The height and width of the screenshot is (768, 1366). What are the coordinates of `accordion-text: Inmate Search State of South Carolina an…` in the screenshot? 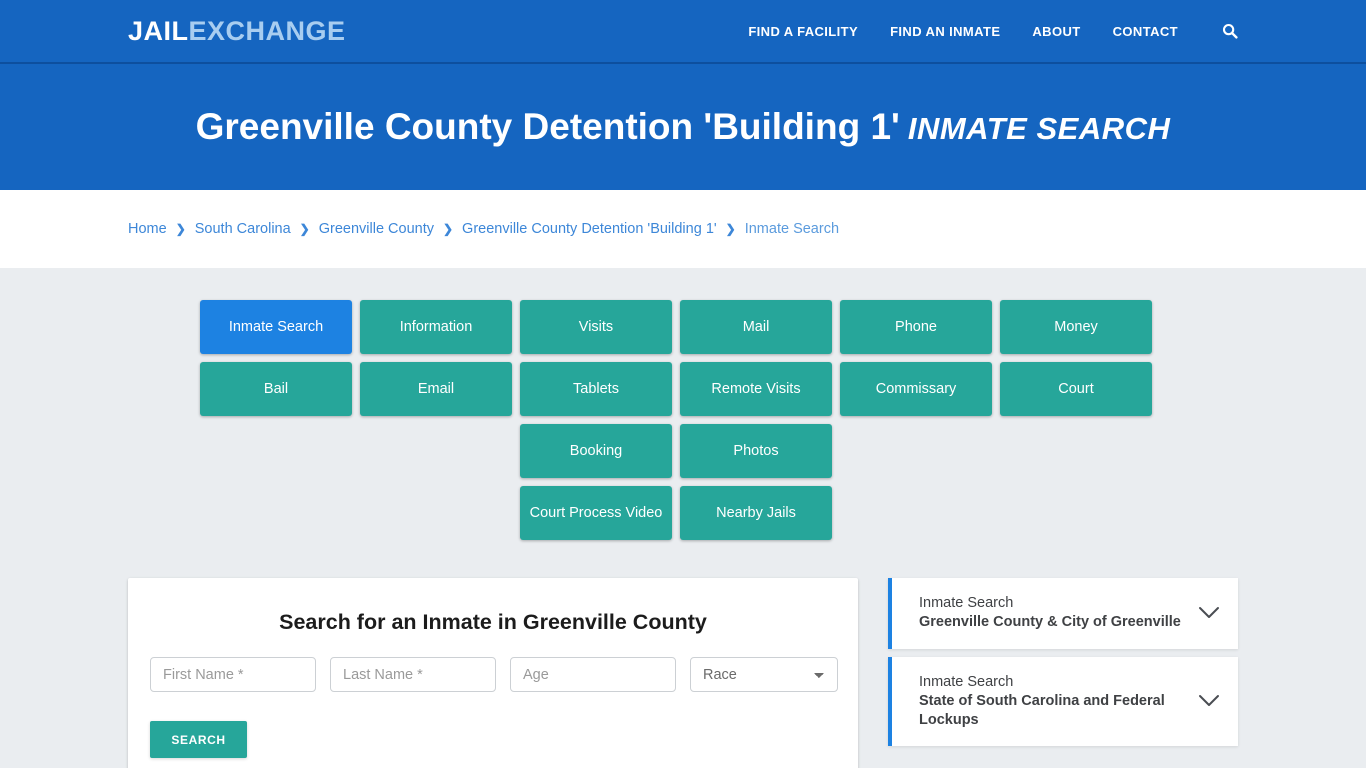 It's located at (1053, 702).